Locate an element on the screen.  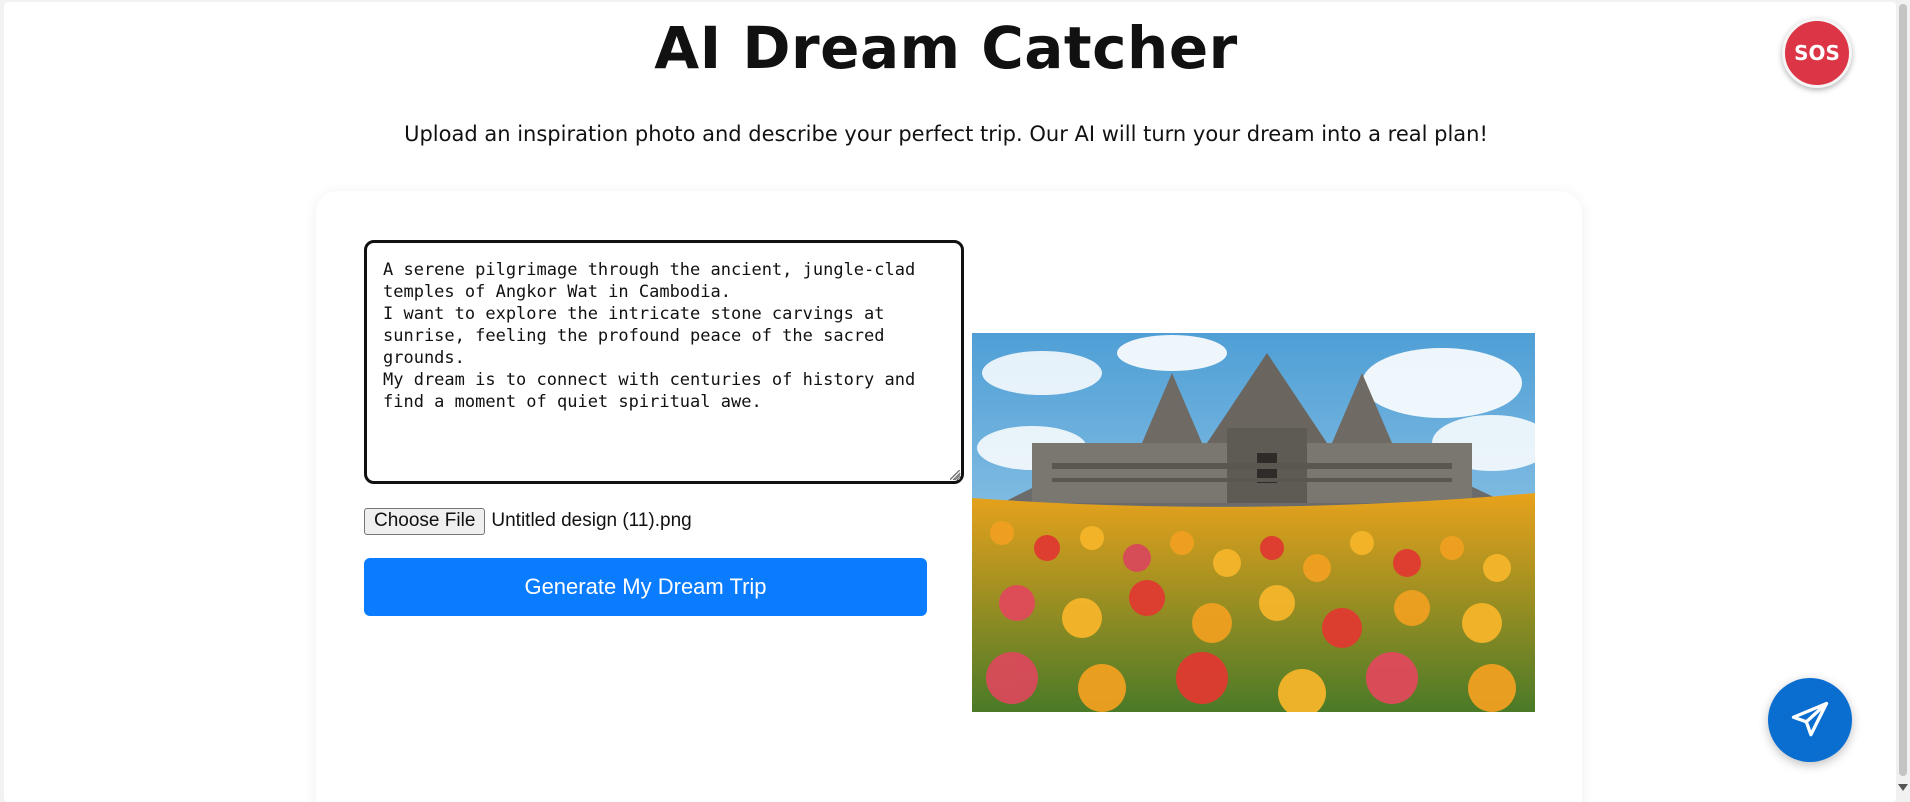
selected-file-name: Untitled design (11).png is located at coordinates (591, 520).